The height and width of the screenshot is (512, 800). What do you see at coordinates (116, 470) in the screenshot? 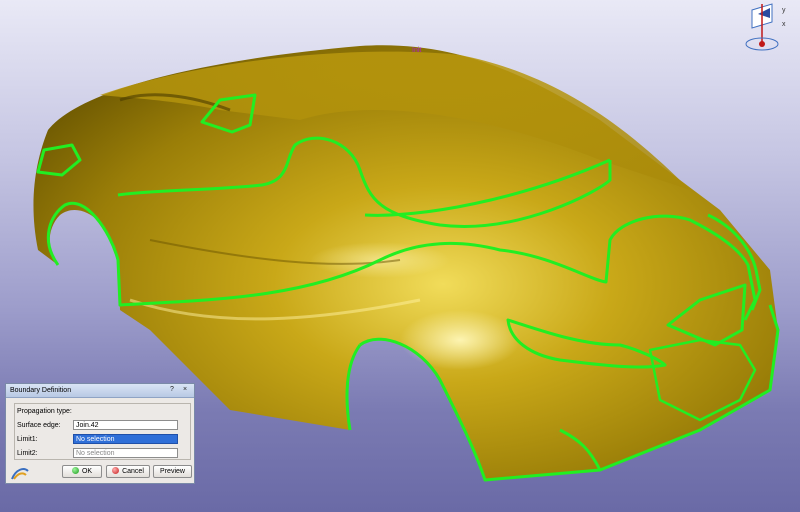
I see `cancel-icon` at bounding box center [116, 470].